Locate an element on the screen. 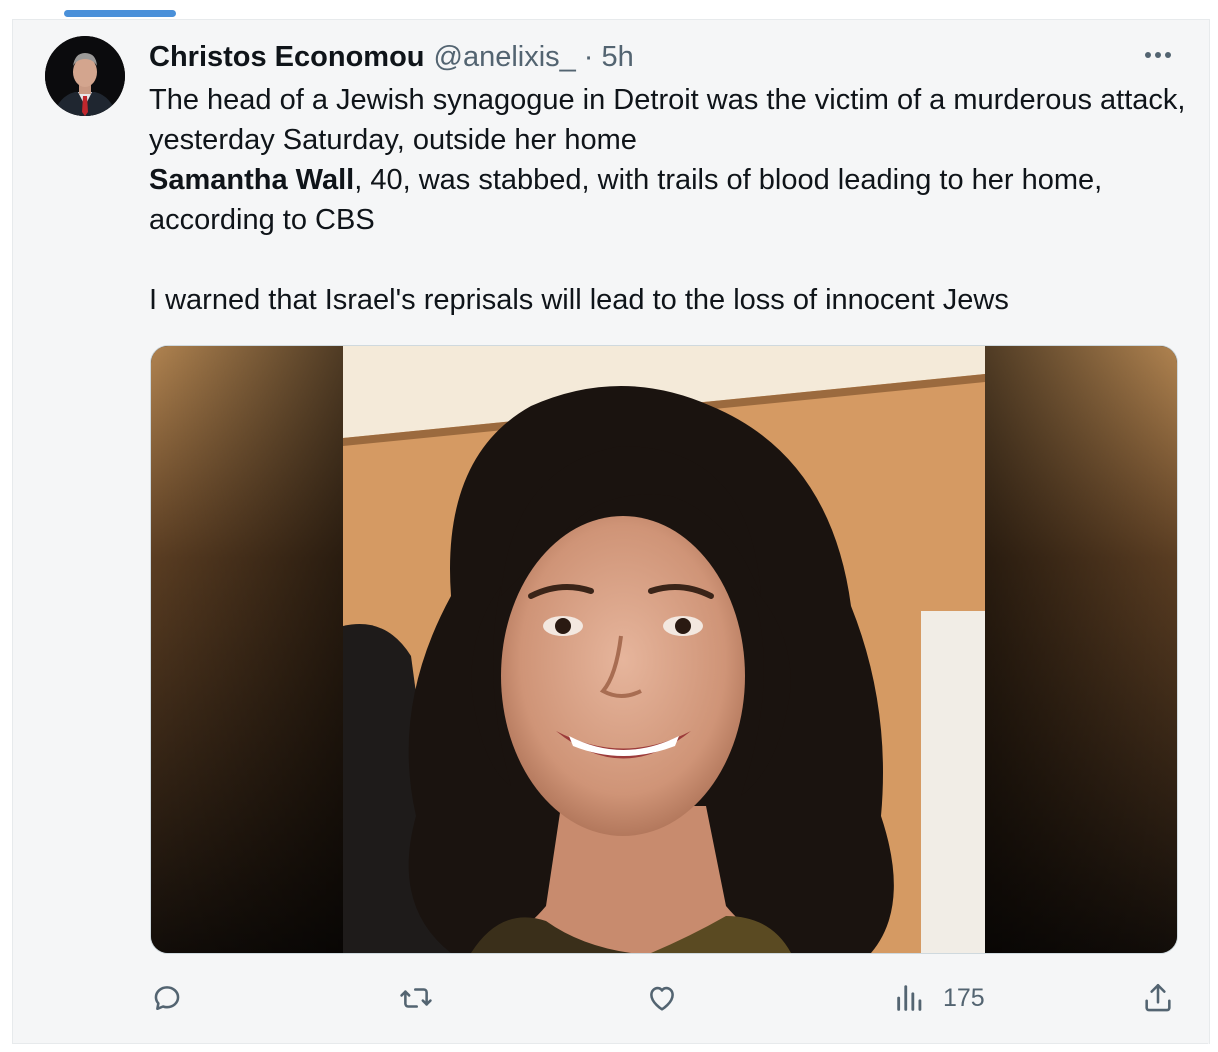 The height and width of the screenshot is (1052, 1218). reply-icon is located at coordinates (167, 998).